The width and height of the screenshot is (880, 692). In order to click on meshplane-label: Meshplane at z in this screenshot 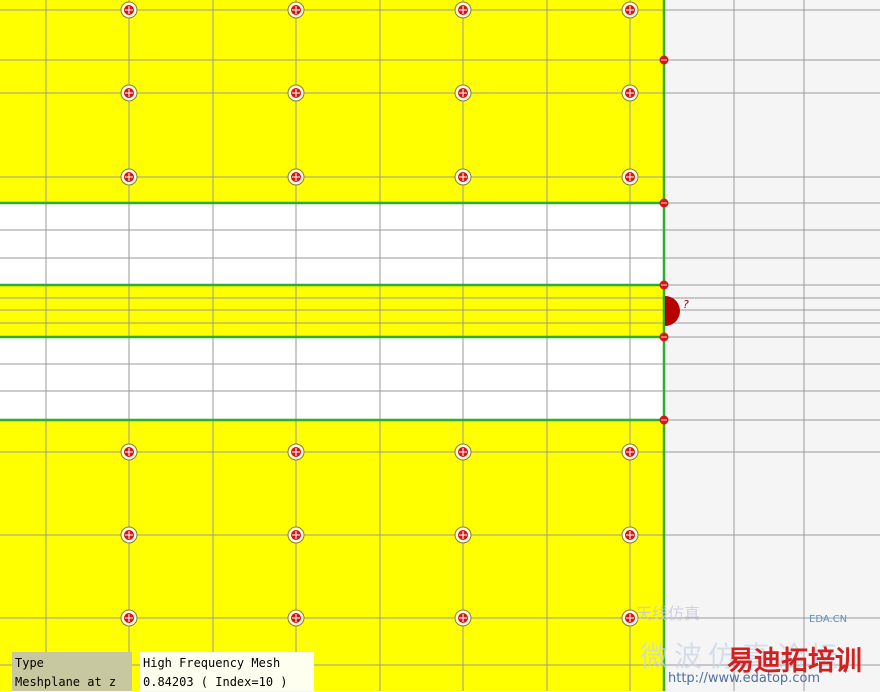, I will do `click(66, 682)`.